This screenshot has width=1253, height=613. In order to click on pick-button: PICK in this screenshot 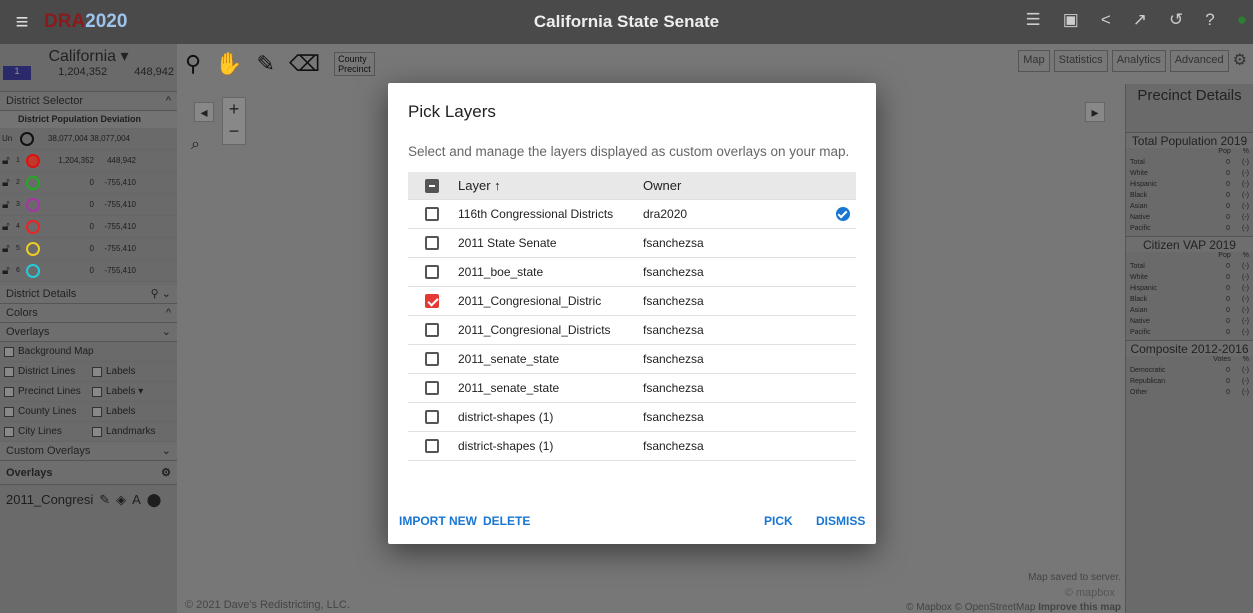, I will do `click(778, 521)`.